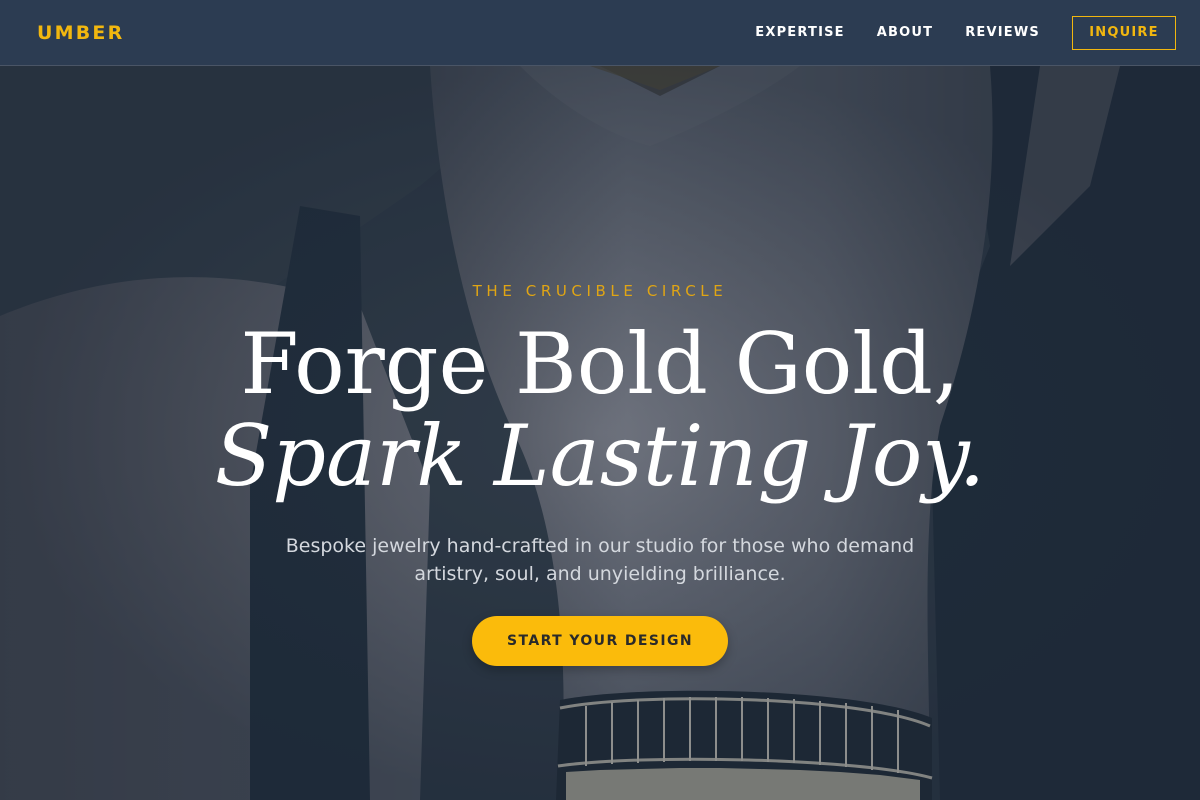  Describe the element at coordinates (1124, 32) in the screenshot. I see `inquire-button: INQUIRE` at that location.